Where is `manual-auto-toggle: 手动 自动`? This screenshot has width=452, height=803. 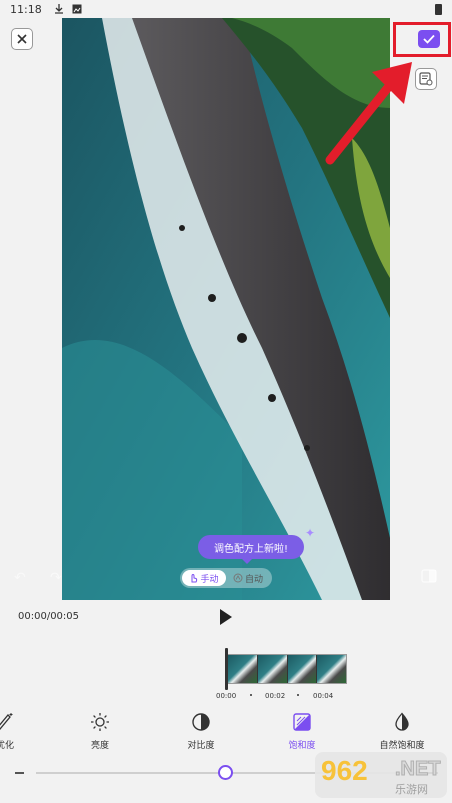
manual-auto-toggle: 手动 自动 is located at coordinates (226, 578).